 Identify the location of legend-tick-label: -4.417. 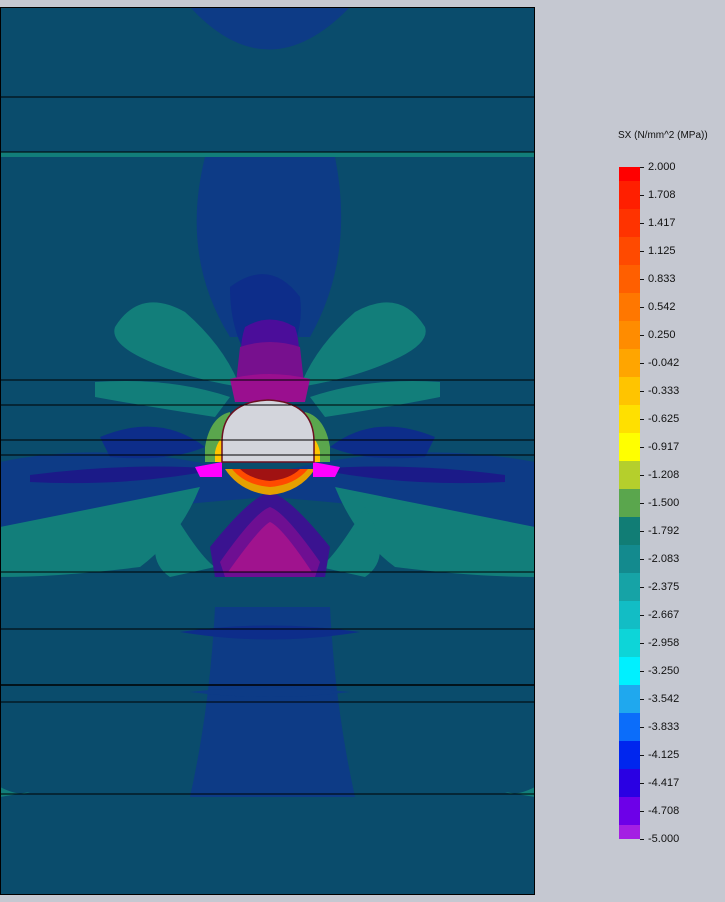
(664, 783).